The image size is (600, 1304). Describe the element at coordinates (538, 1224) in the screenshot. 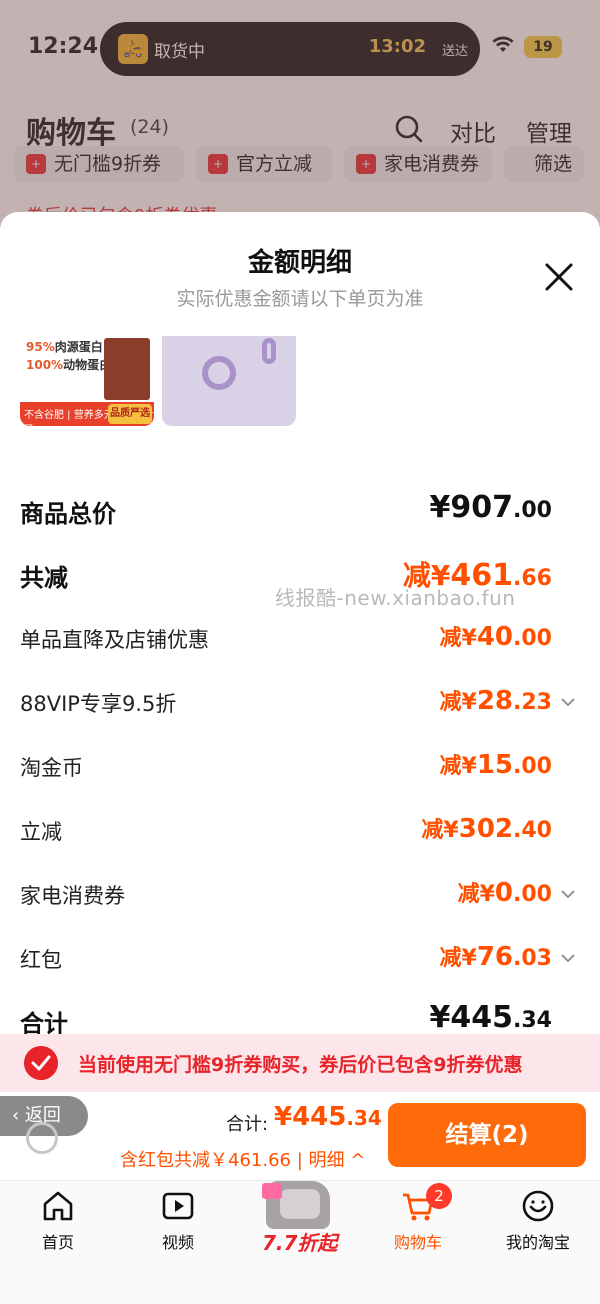

I see `tab-my-taobao: 我的淘宝` at that location.